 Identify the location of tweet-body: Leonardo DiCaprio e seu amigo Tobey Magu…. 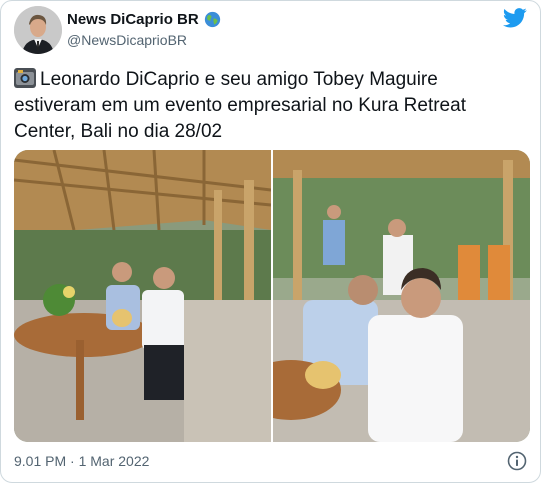
(240, 105).